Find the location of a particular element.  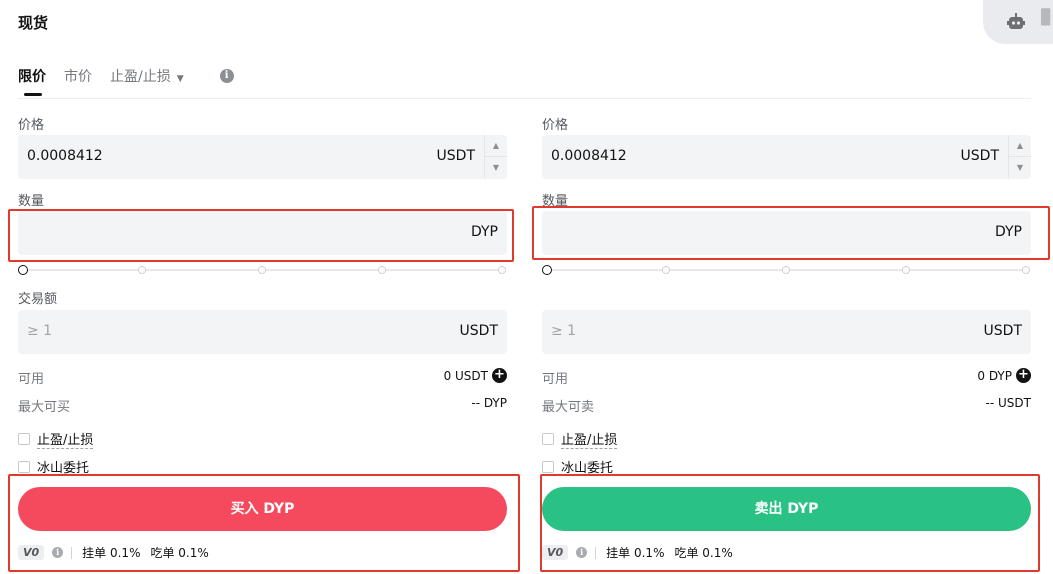

max-sell-label: 最大可卖 is located at coordinates (568, 407).